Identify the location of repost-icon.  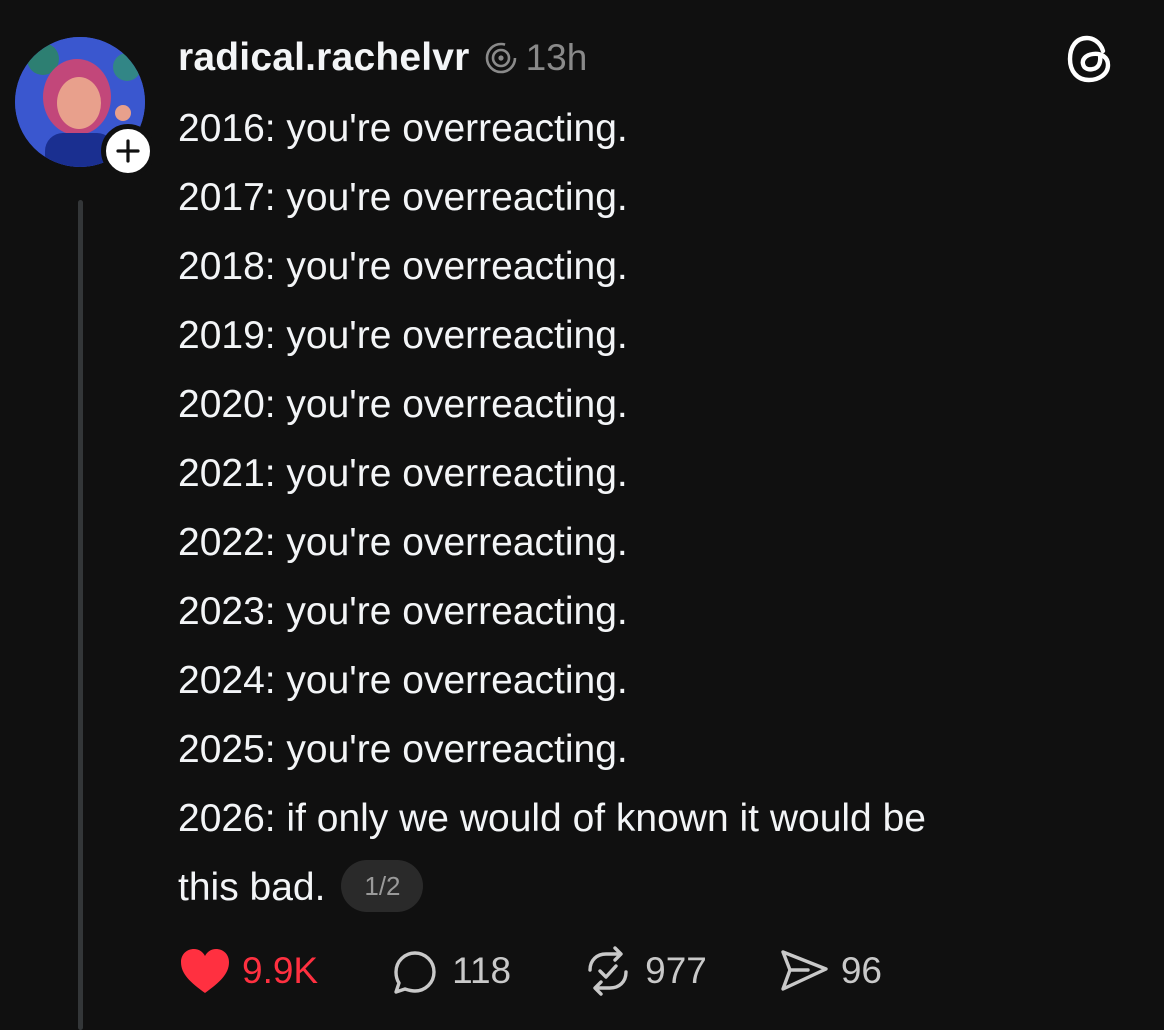
(608, 971).